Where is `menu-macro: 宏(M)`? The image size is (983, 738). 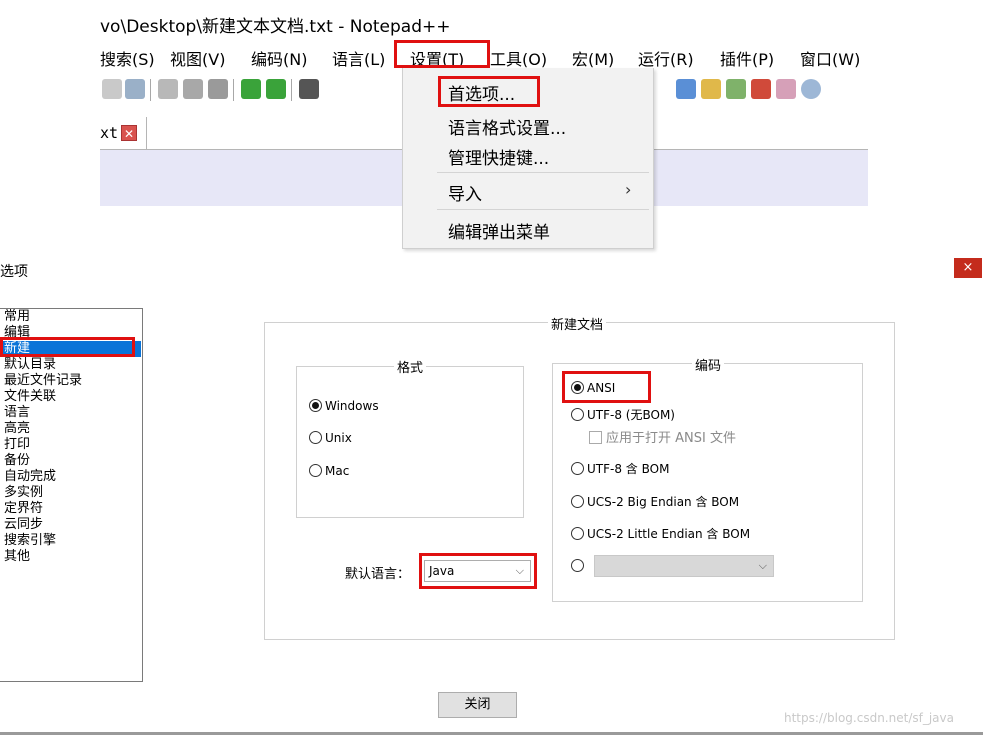 menu-macro: 宏(M) is located at coordinates (593, 58).